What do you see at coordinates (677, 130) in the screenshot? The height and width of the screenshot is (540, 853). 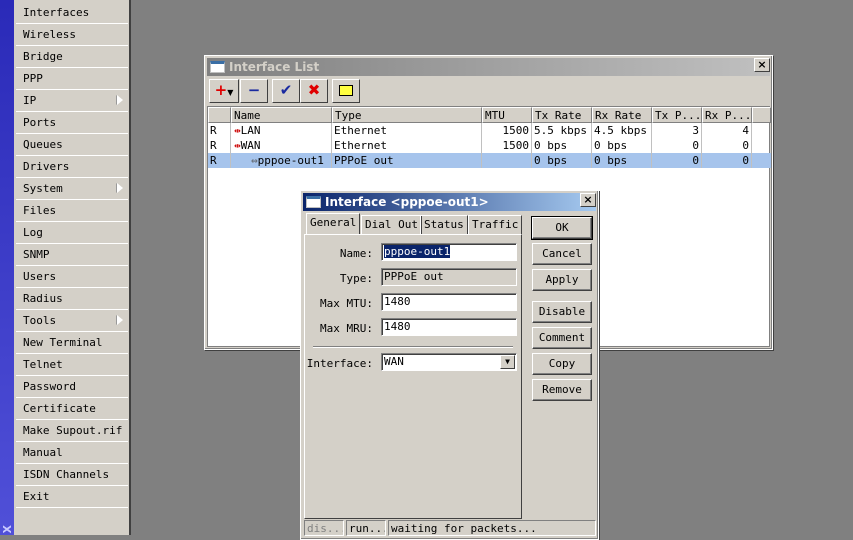 I see `cell-txp: 3` at bounding box center [677, 130].